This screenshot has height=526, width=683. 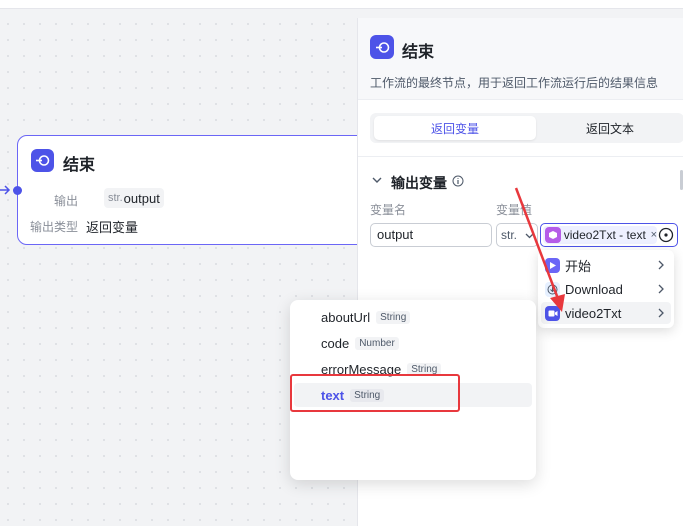 I want to click on cascader-item-label: Download, so click(x=594, y=289).